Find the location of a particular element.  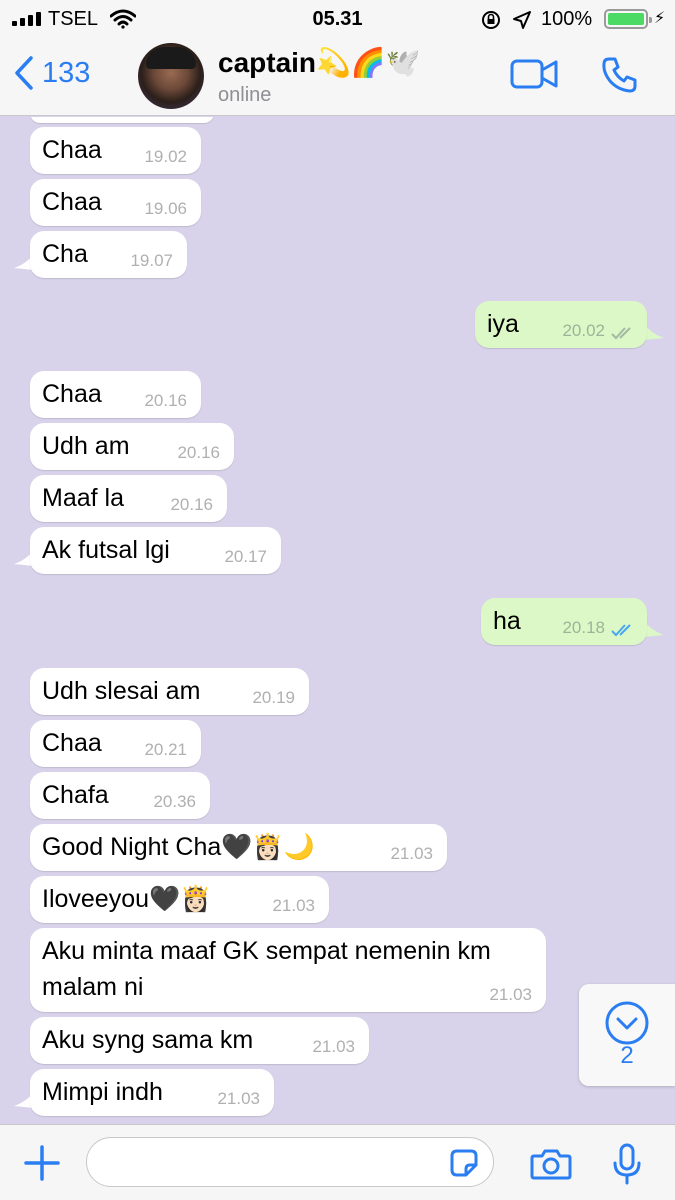

chevron-left-icon is located at coordinates (24, 73).